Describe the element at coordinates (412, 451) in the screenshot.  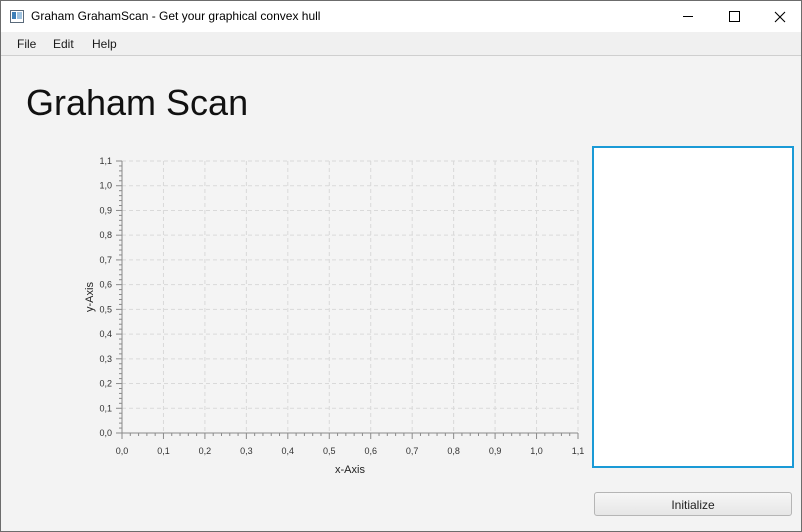
I see `x-tick-label: 0,7` at that location.